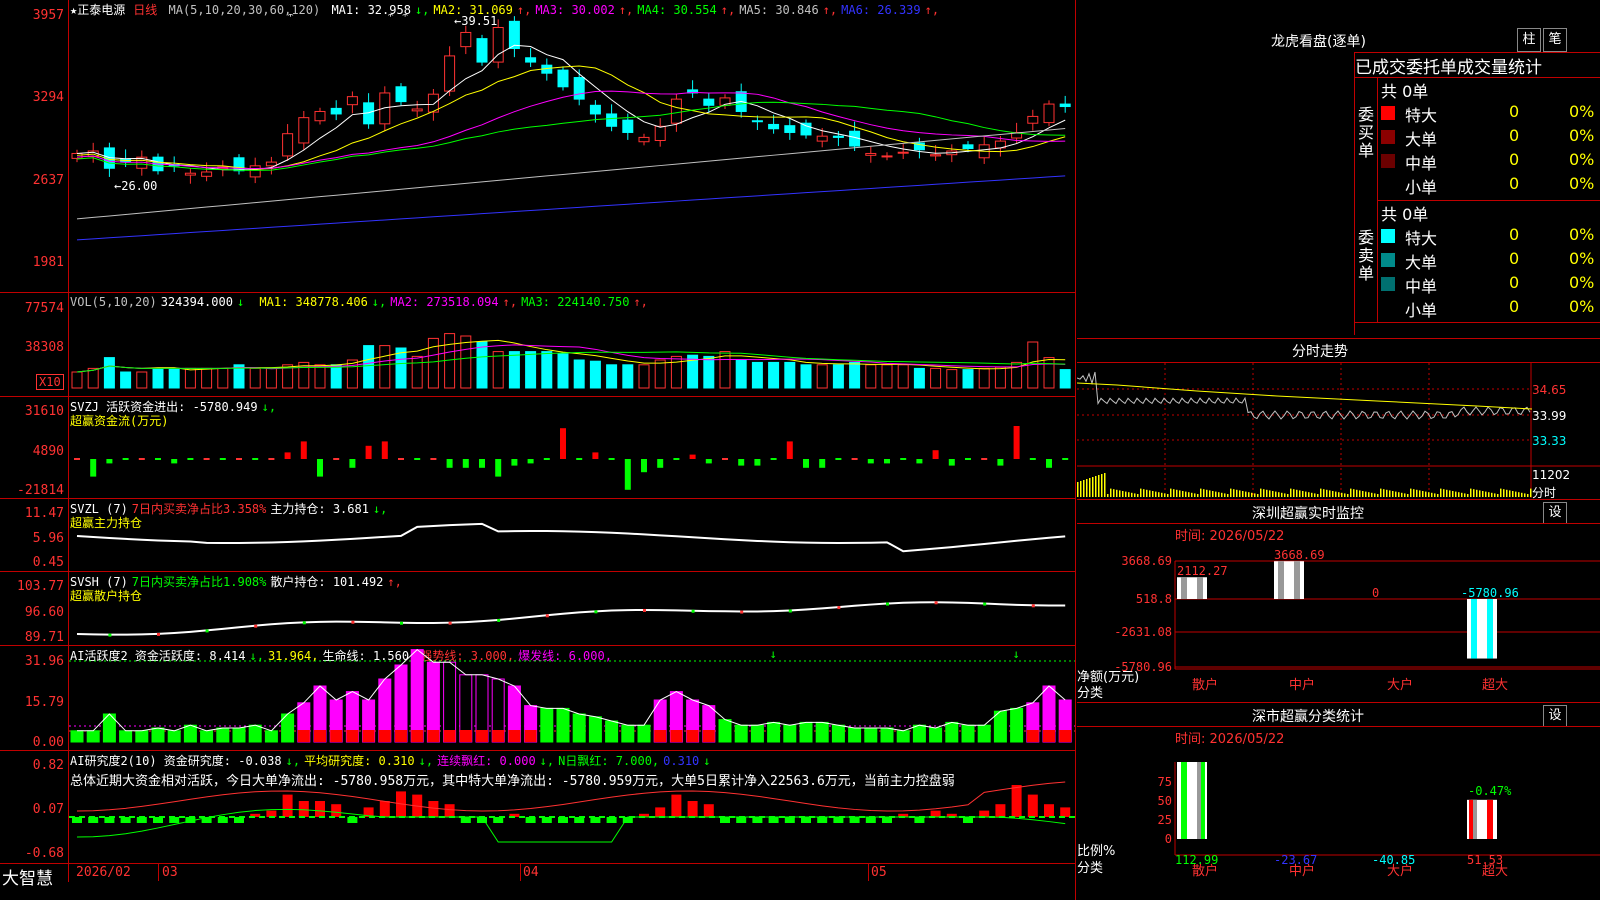 The height and width of the screenshot is (900, 1600). I want to click on y-tick: -21814, so click(40, 490).